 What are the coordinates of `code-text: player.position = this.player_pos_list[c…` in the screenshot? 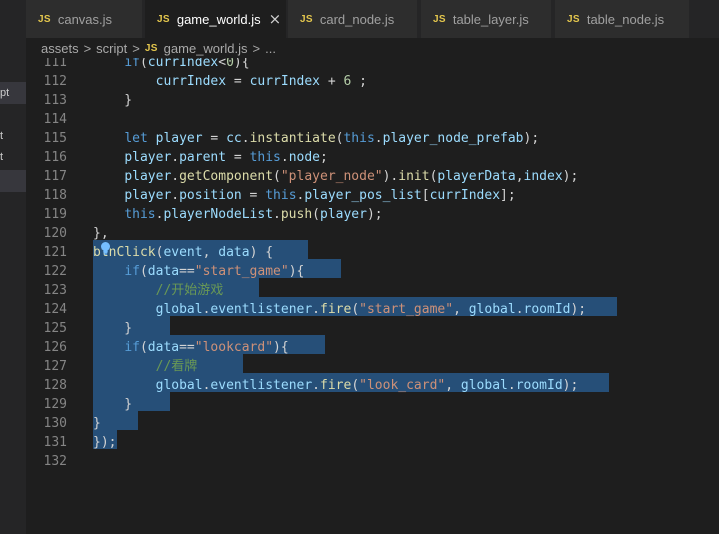 It's located at (320, 195).